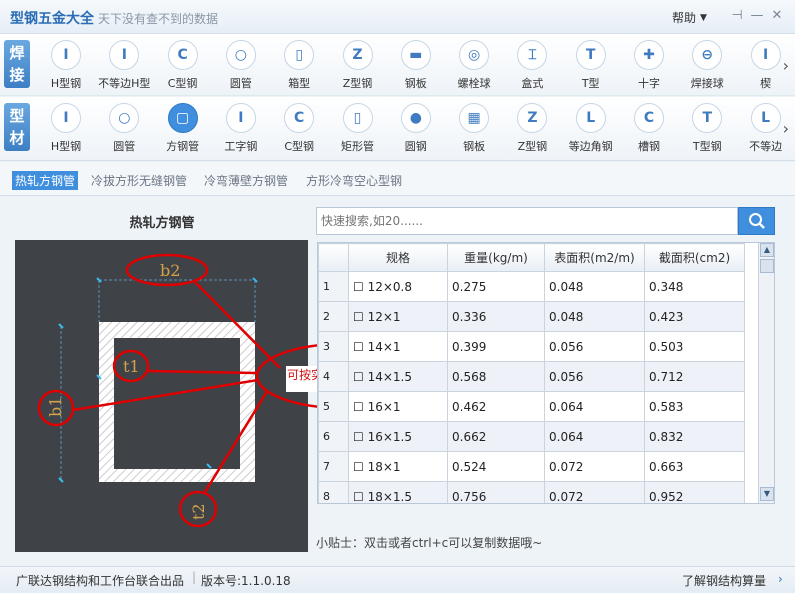  What do you see at coordinates (532, 128) in the screenshot?
I see `profile-item-8: Z Z型钢` at bounding box center [532, 128].